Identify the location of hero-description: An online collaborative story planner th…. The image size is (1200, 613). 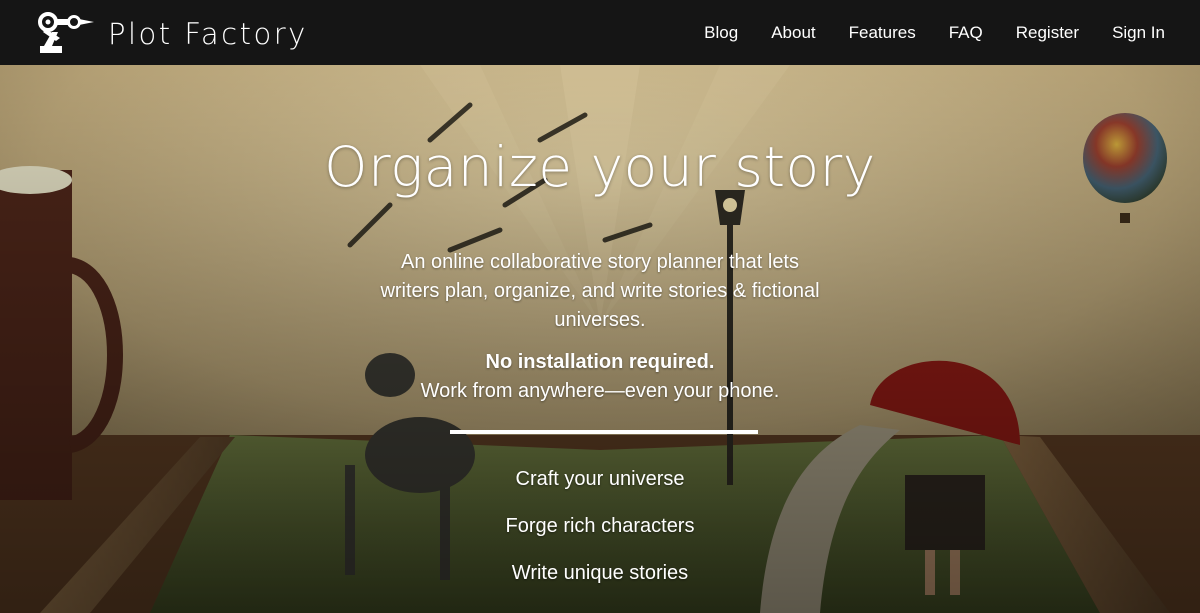
(600, 291).